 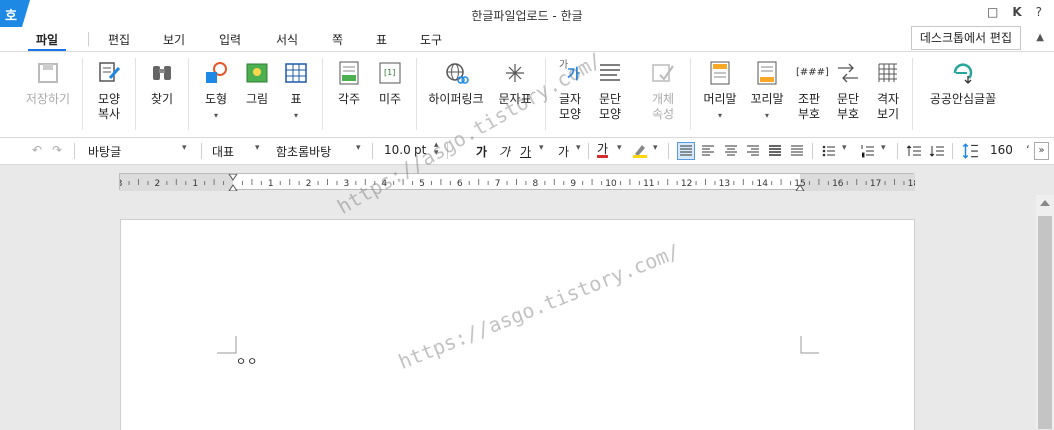 What do you see at coordinates (481, 151) in the screenshot?
I see `bold-button: 가` at bounding box center [481, 151].